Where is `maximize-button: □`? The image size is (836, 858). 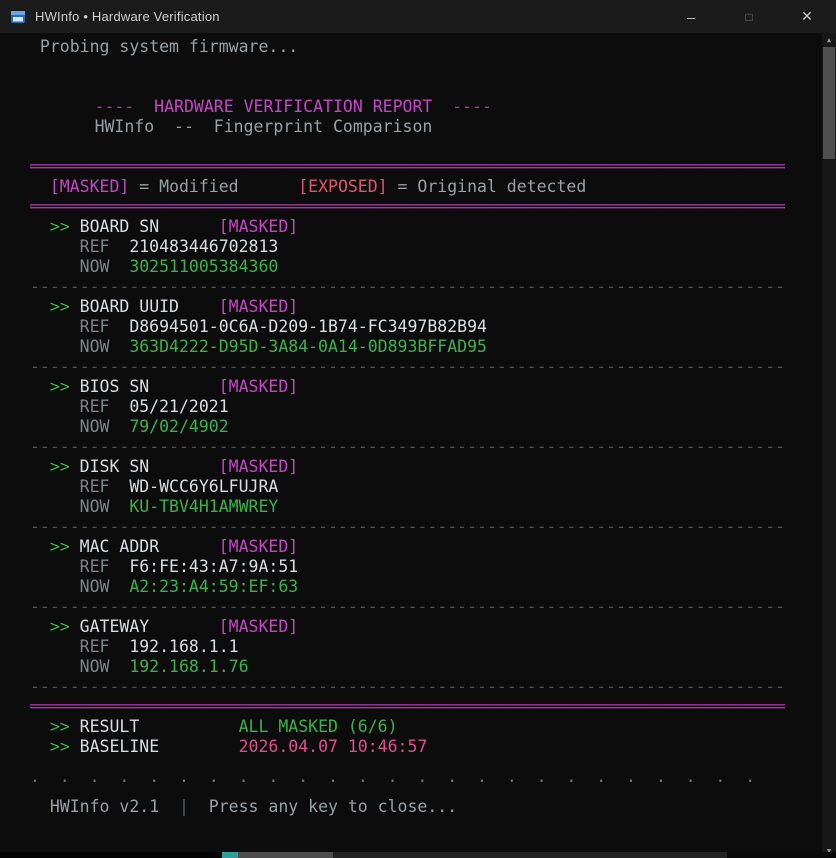 maximize-button: □ is located at coordinates (749, 16).